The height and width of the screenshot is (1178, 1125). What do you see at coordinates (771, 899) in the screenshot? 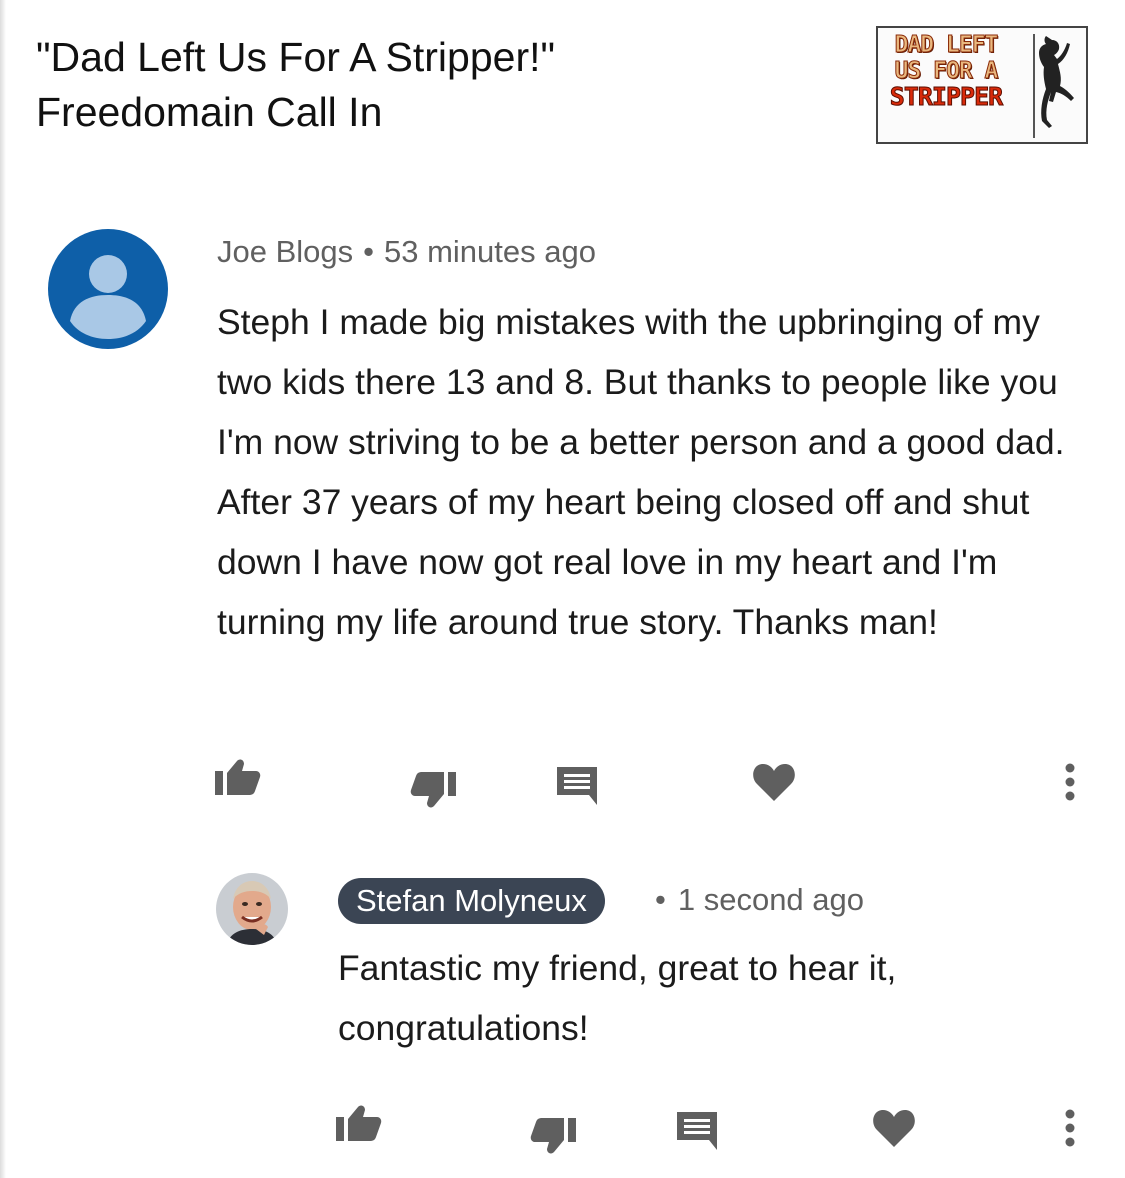
I see `reply-timestamp: 1 second ago` at bounding box center [771, 899].